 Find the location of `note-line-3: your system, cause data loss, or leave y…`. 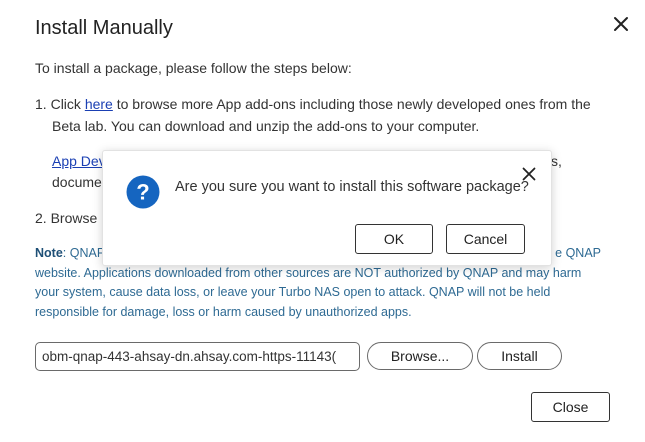

note-line-3: your system, cause data loss, or leave y… is located at coordinates (293, 292).